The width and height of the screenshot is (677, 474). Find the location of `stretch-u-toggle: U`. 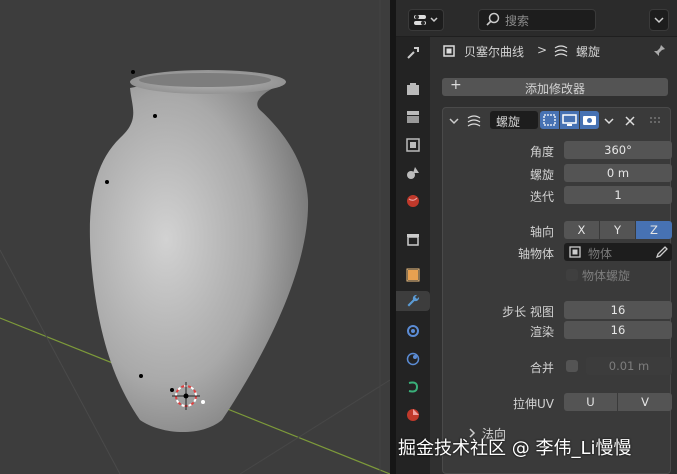

stretch-u-toggle: U is located at coordinates (590, 402).